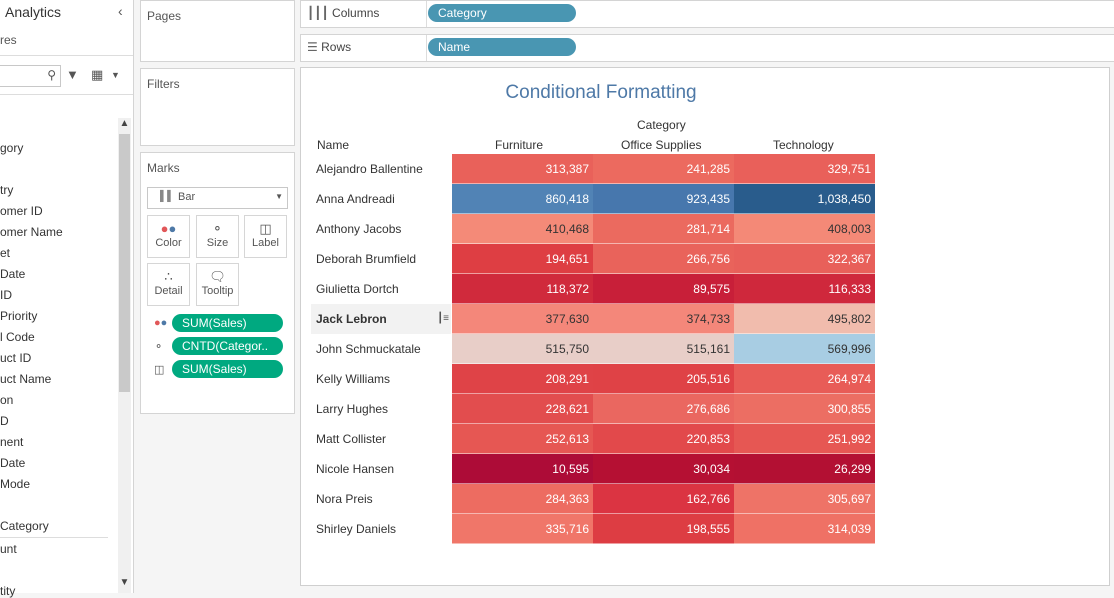  I want to click on analytics-tab: Analytics, so click(33, 12).